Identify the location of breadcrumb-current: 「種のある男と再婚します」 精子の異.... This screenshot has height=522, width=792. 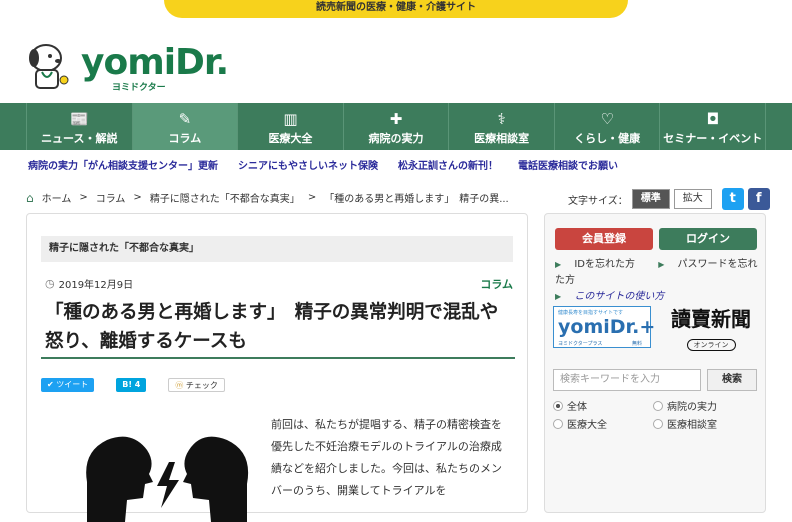
(416, 199).